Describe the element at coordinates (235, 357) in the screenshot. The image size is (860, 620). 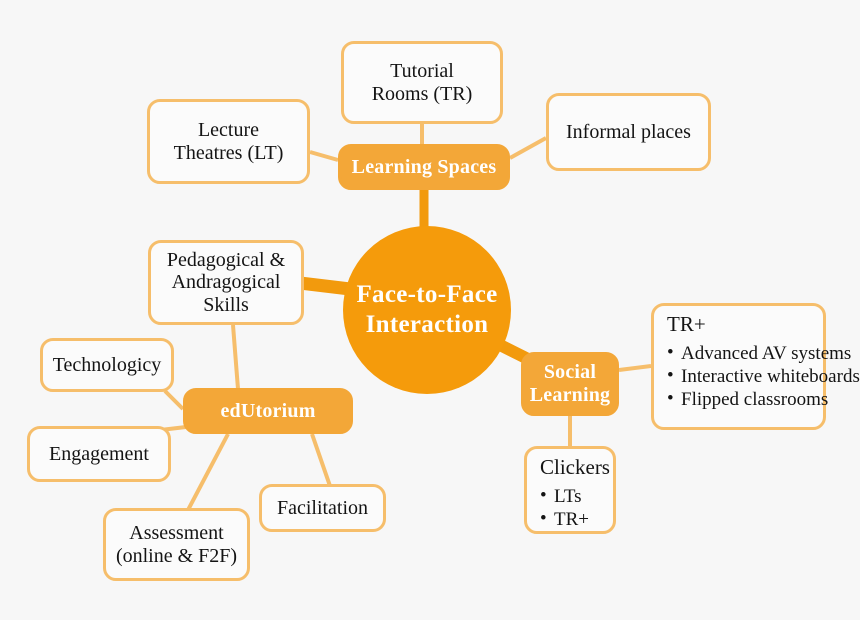
I see `link-skills-edutorium` at that location.